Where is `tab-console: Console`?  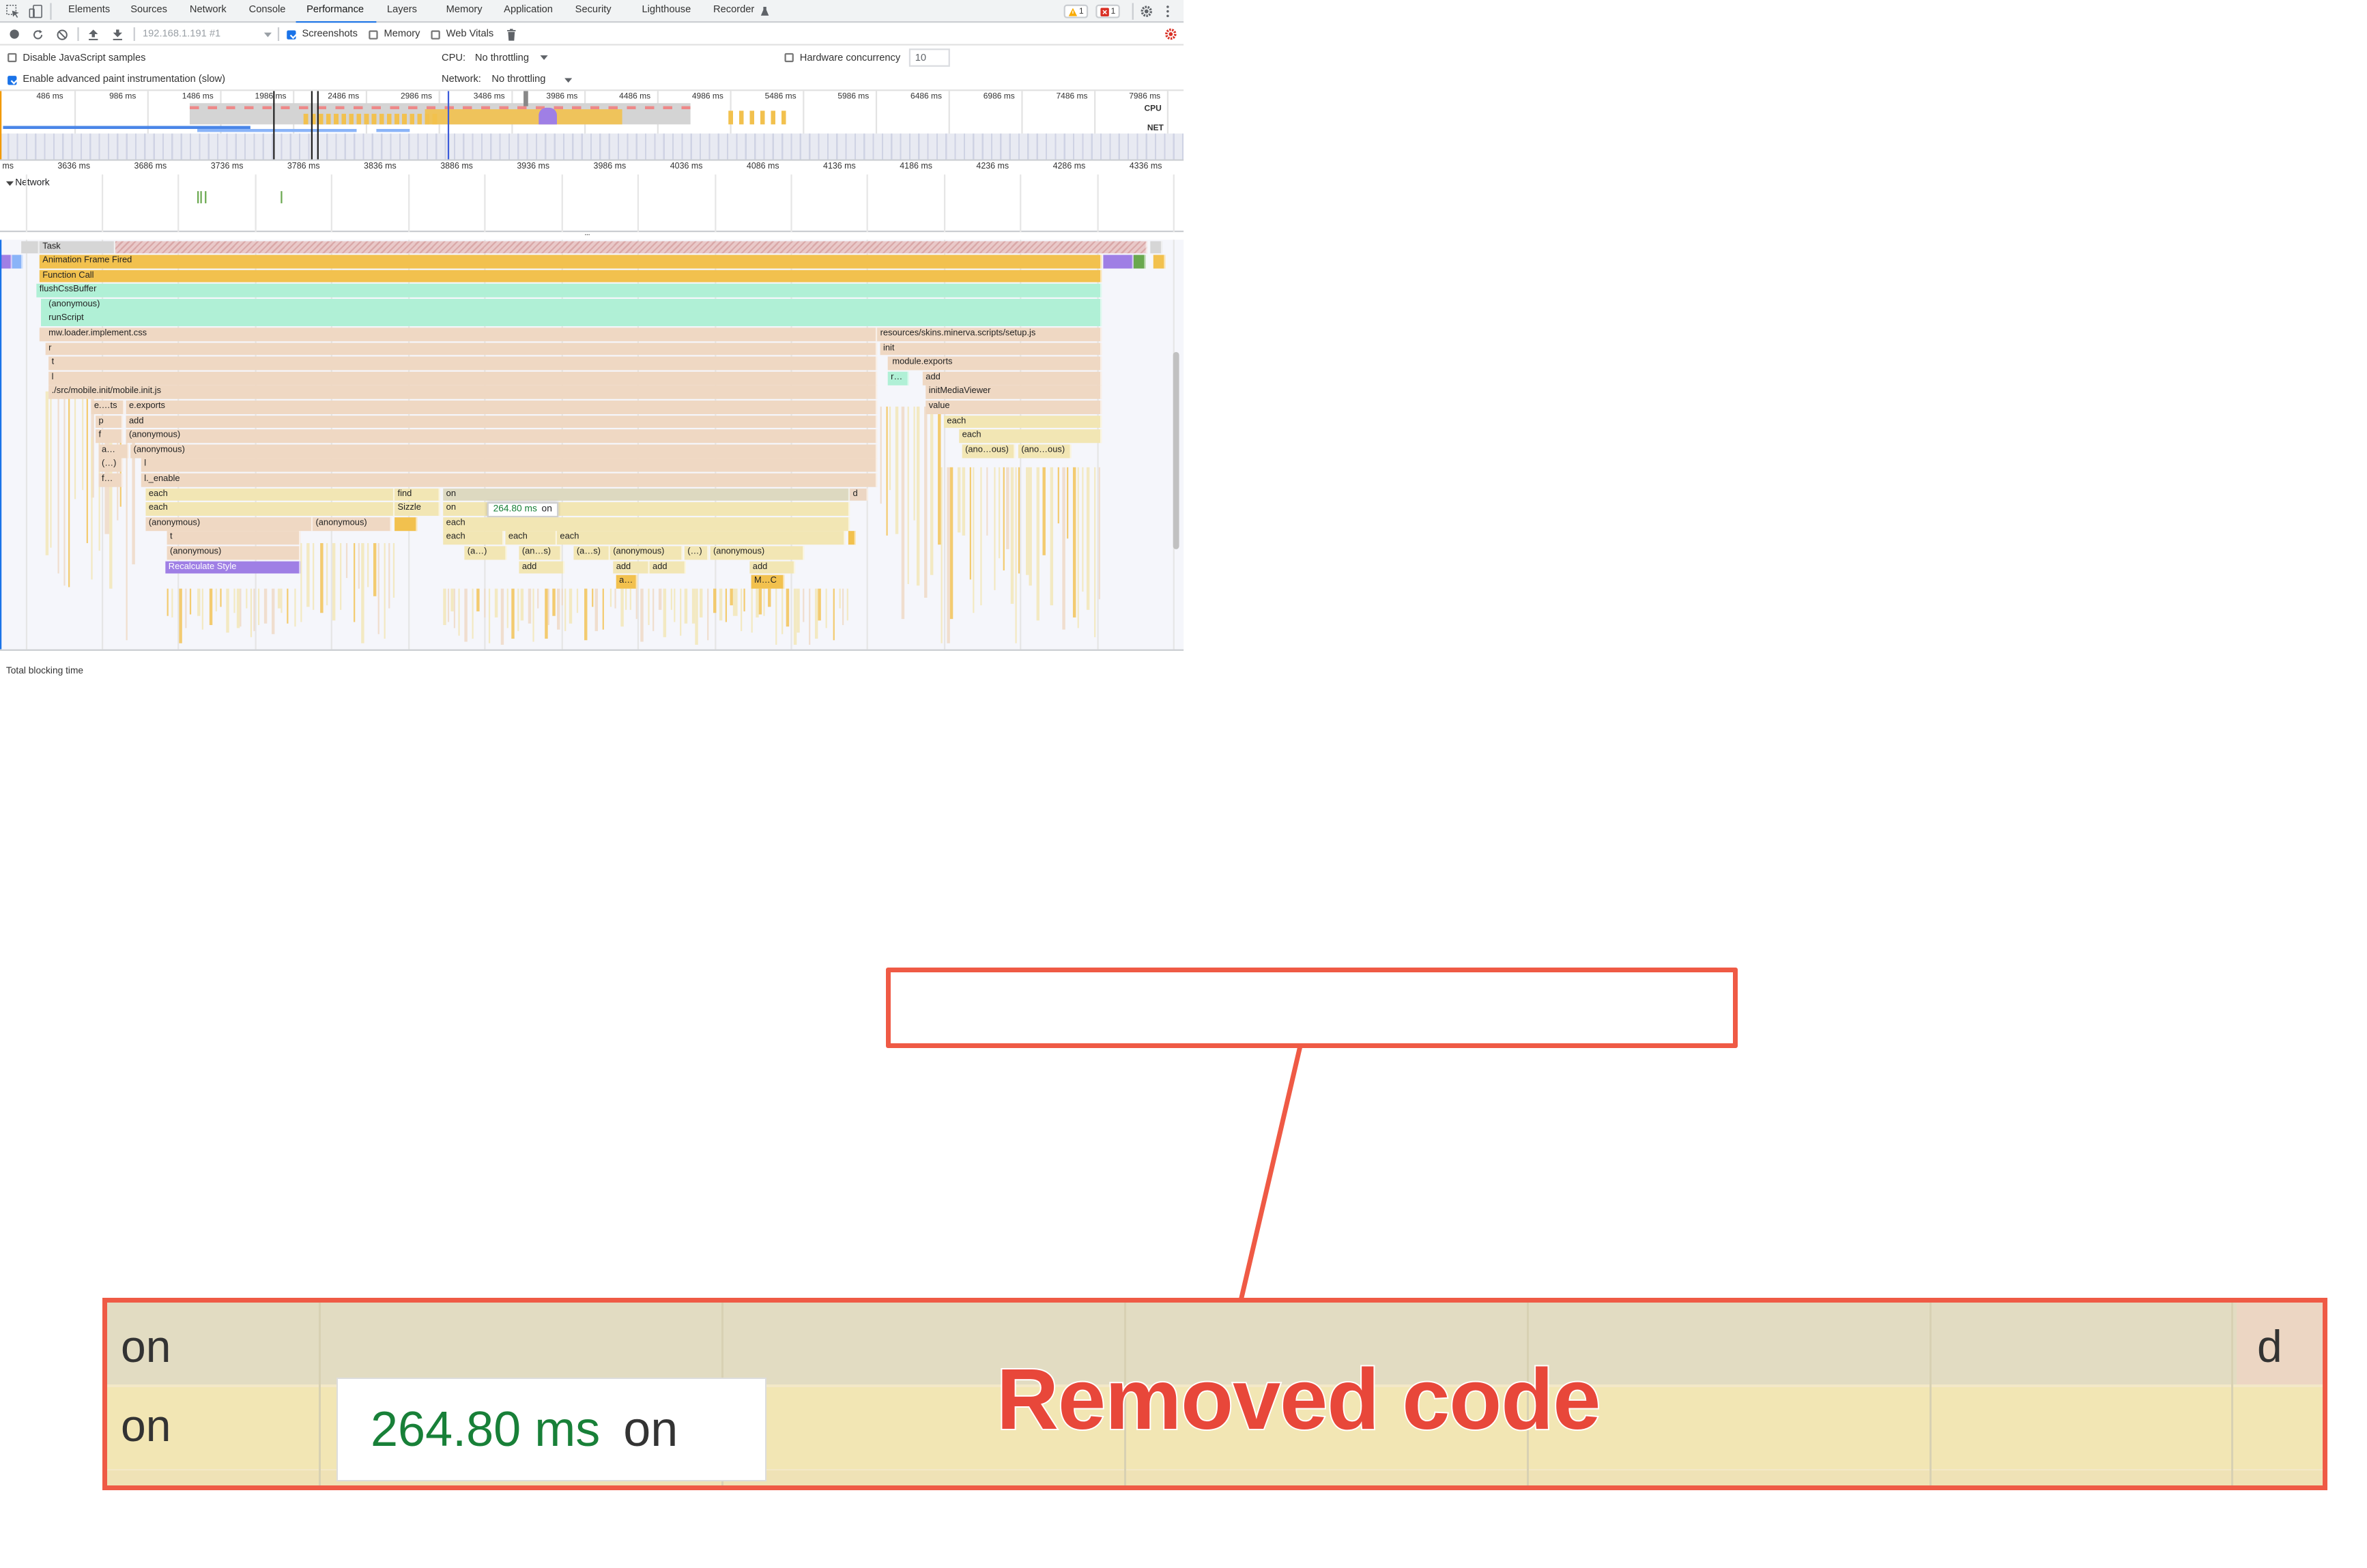 tab-console: Console is located at coordinates (267, 11).